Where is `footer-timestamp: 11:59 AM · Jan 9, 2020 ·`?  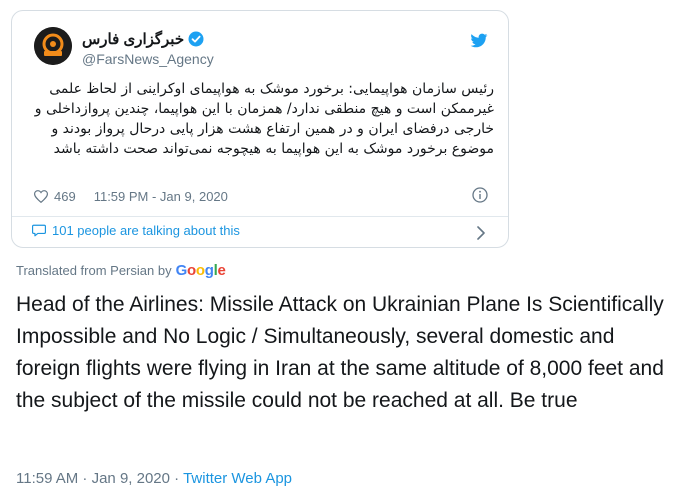 footer-timestamp: 11:59 AM · Jan 9, 2020 · is located at coordinates (99, 478).